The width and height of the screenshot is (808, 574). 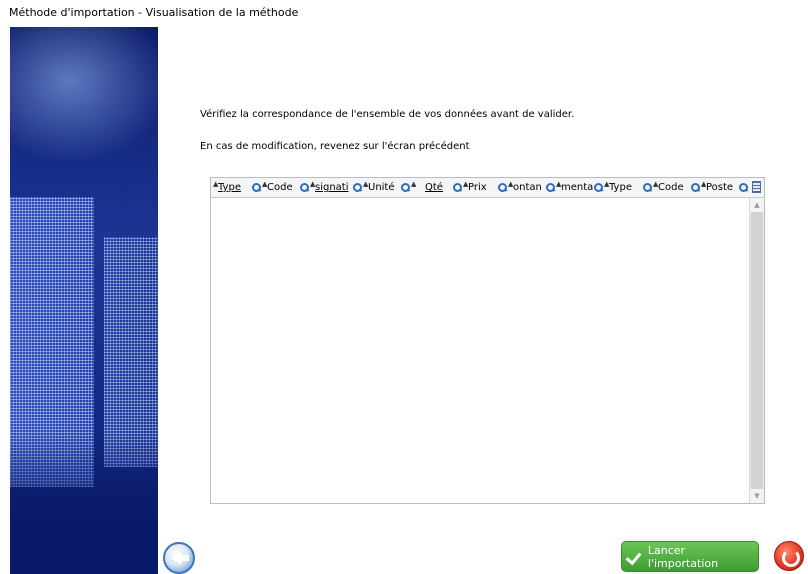 What do you see at coordinates (184, 558) in the screenshot?
I see `back-arrow-shaft` at bounding box center [184, 558].